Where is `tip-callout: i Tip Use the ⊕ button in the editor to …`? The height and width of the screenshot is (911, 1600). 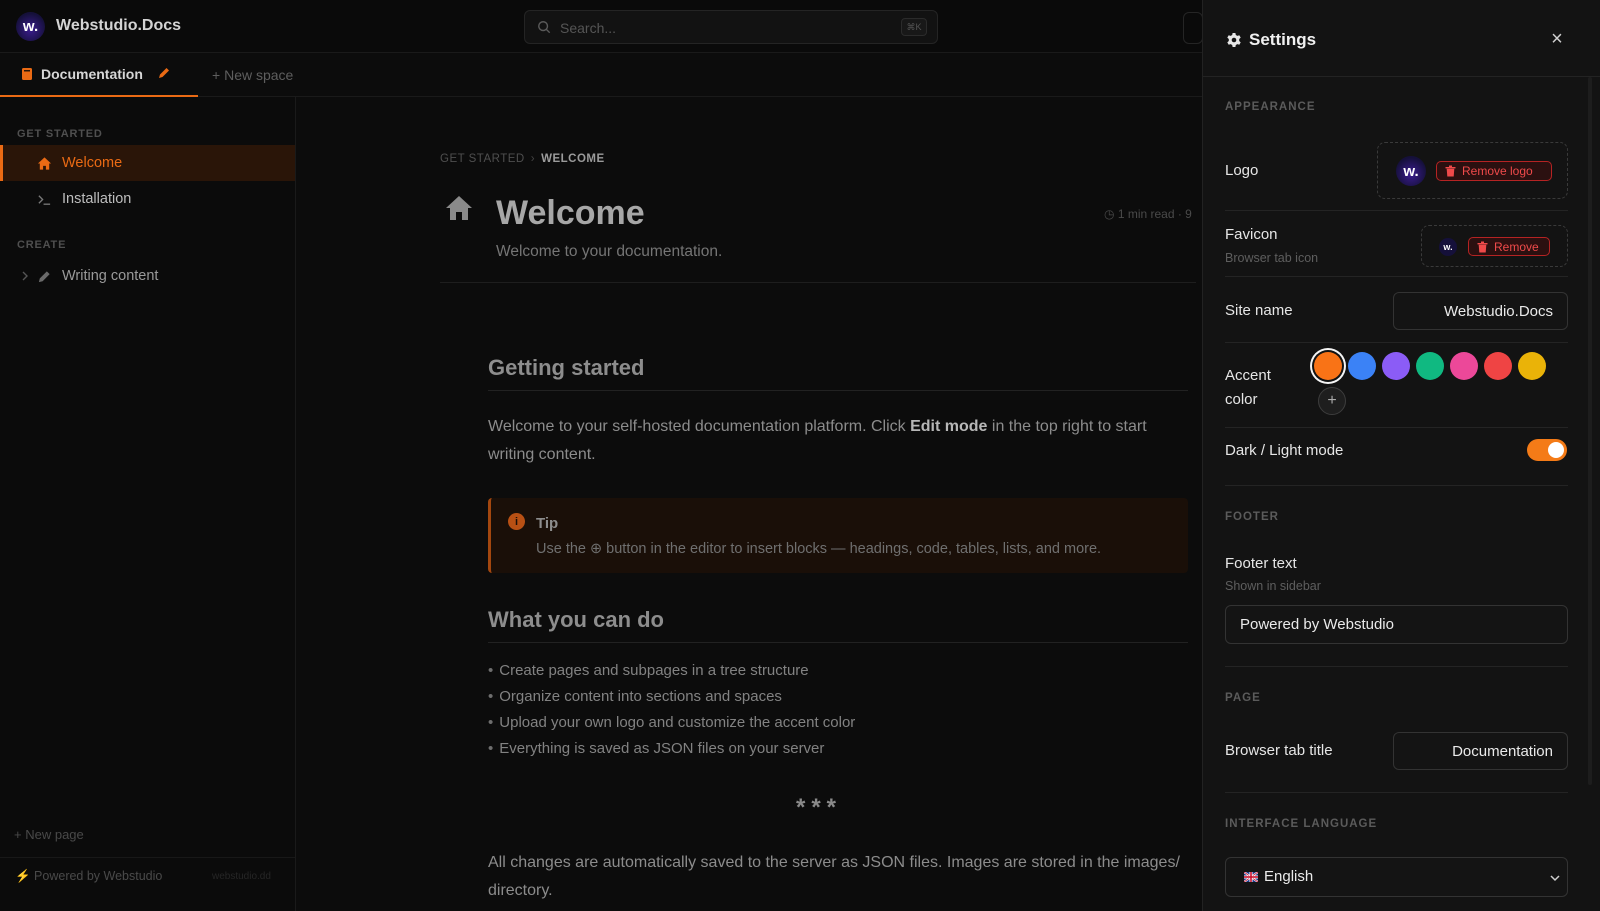 tip-callout: i Tip Use the ⊕ button in the editor to … is located at coordinates (838, 535).